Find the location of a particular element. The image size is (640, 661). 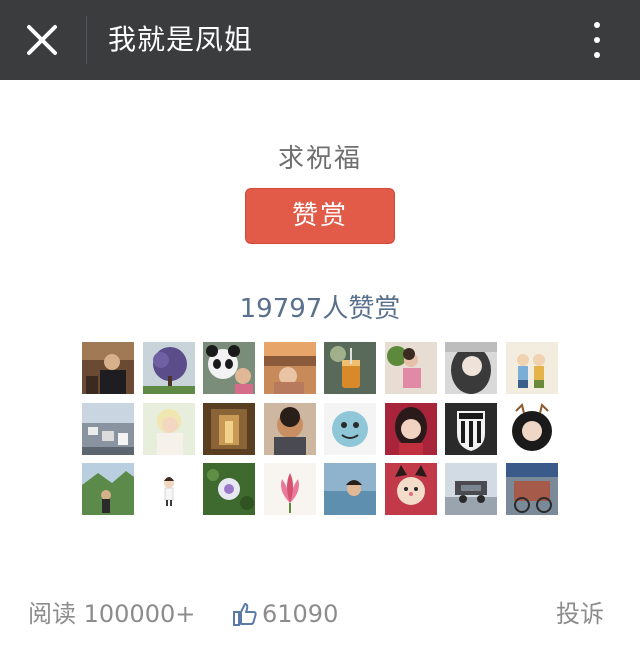

close-button is located at coordinates (42, 40).